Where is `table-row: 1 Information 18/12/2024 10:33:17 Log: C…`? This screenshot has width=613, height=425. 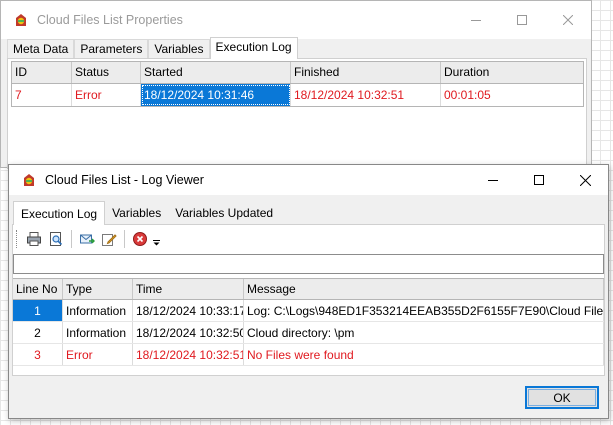
table-row: 1 Information 18/12/2024 10:33:17 Log: C… is located at coordinates (308, 311).